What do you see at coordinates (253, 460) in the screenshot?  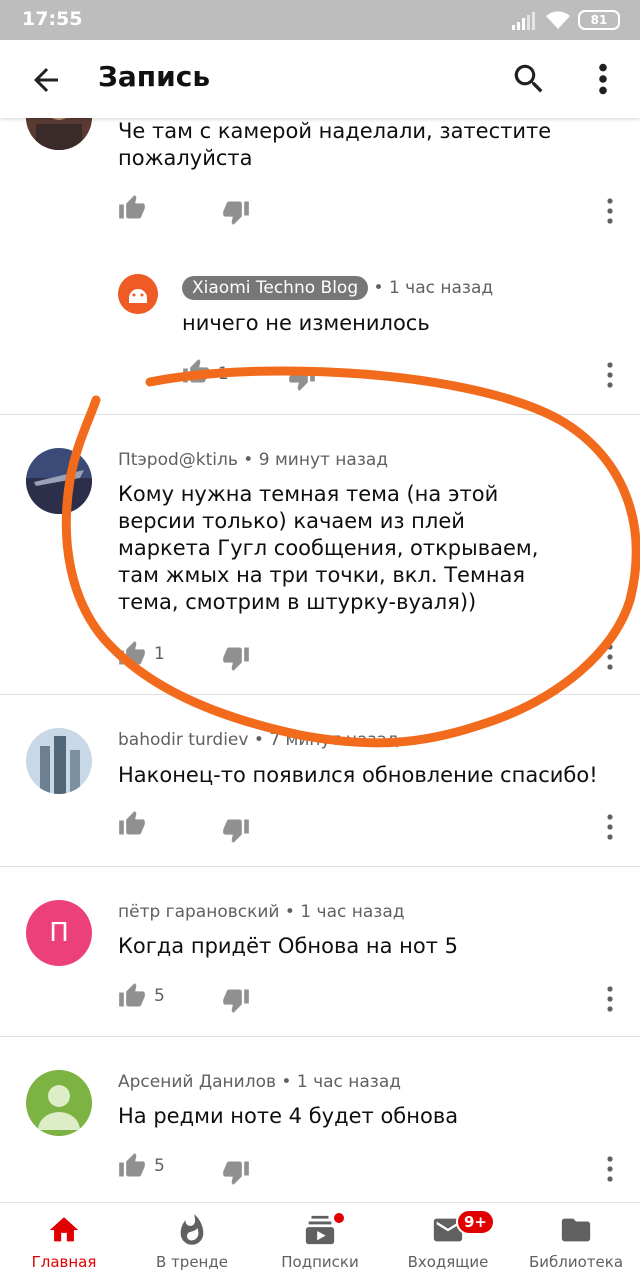 I see `comment-meta: Пtэpod@ktіль • 9 минут назад` at bounding box center [253, 460].